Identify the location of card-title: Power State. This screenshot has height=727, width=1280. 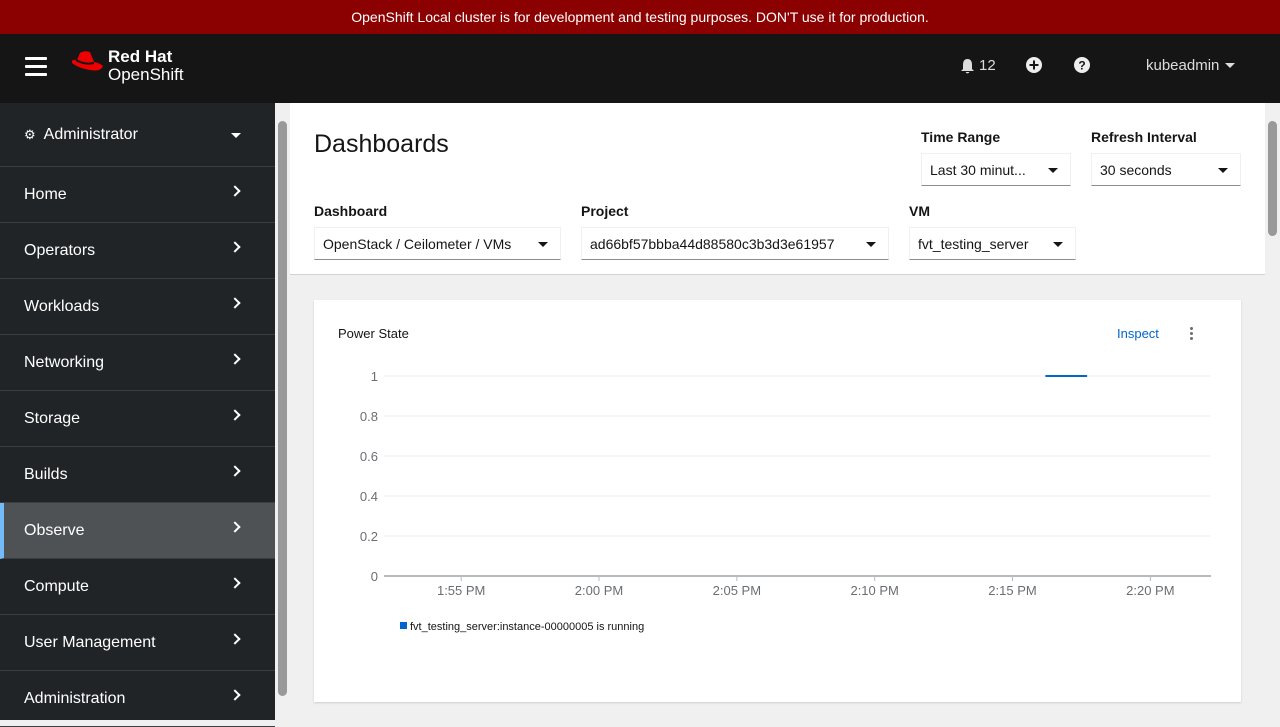
(373, 333).